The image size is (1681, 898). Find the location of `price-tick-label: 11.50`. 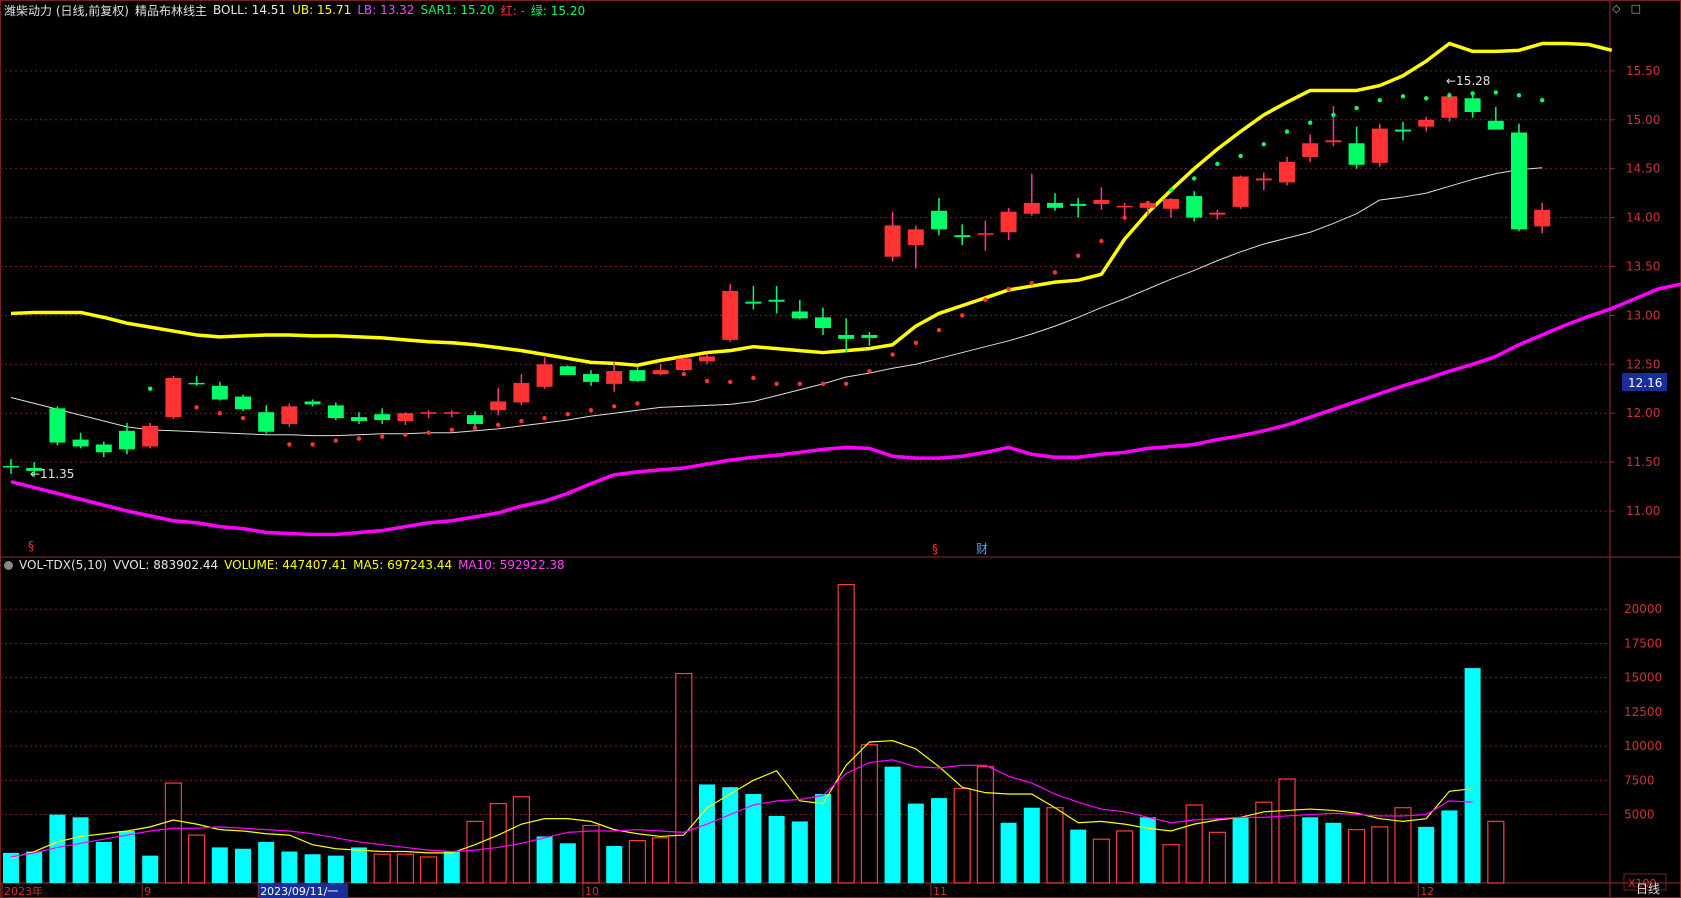

price-tick-label: 11.50 is located at coordinates (1643, 462).